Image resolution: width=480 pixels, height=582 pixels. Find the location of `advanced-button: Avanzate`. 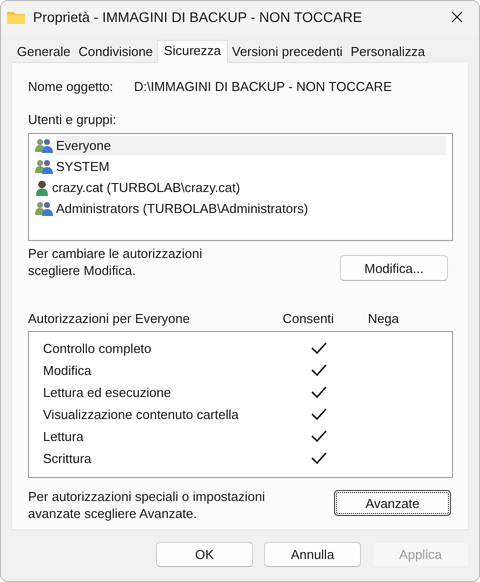

advanced-button: Avanzate is located at coordinates (392, 503).